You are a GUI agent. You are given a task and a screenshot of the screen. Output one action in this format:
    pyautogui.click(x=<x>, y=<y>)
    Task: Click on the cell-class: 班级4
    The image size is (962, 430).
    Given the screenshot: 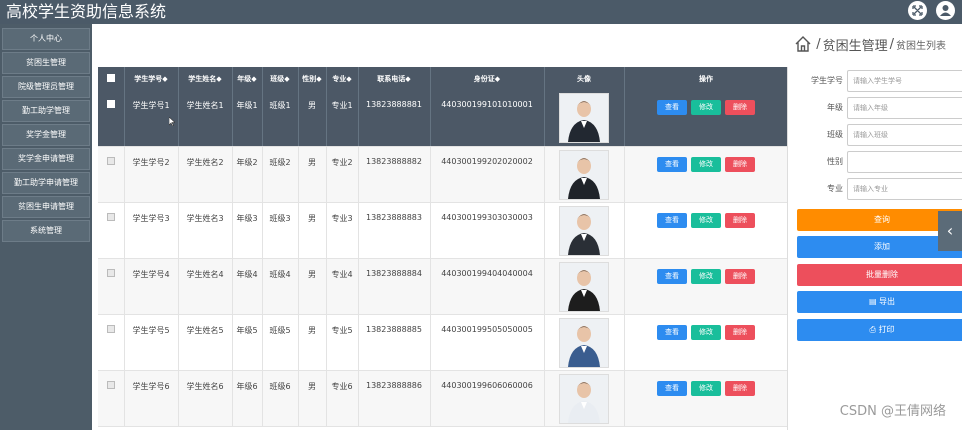 What is the action you would take?
    pyautogui.click(x=280, y=286)
    